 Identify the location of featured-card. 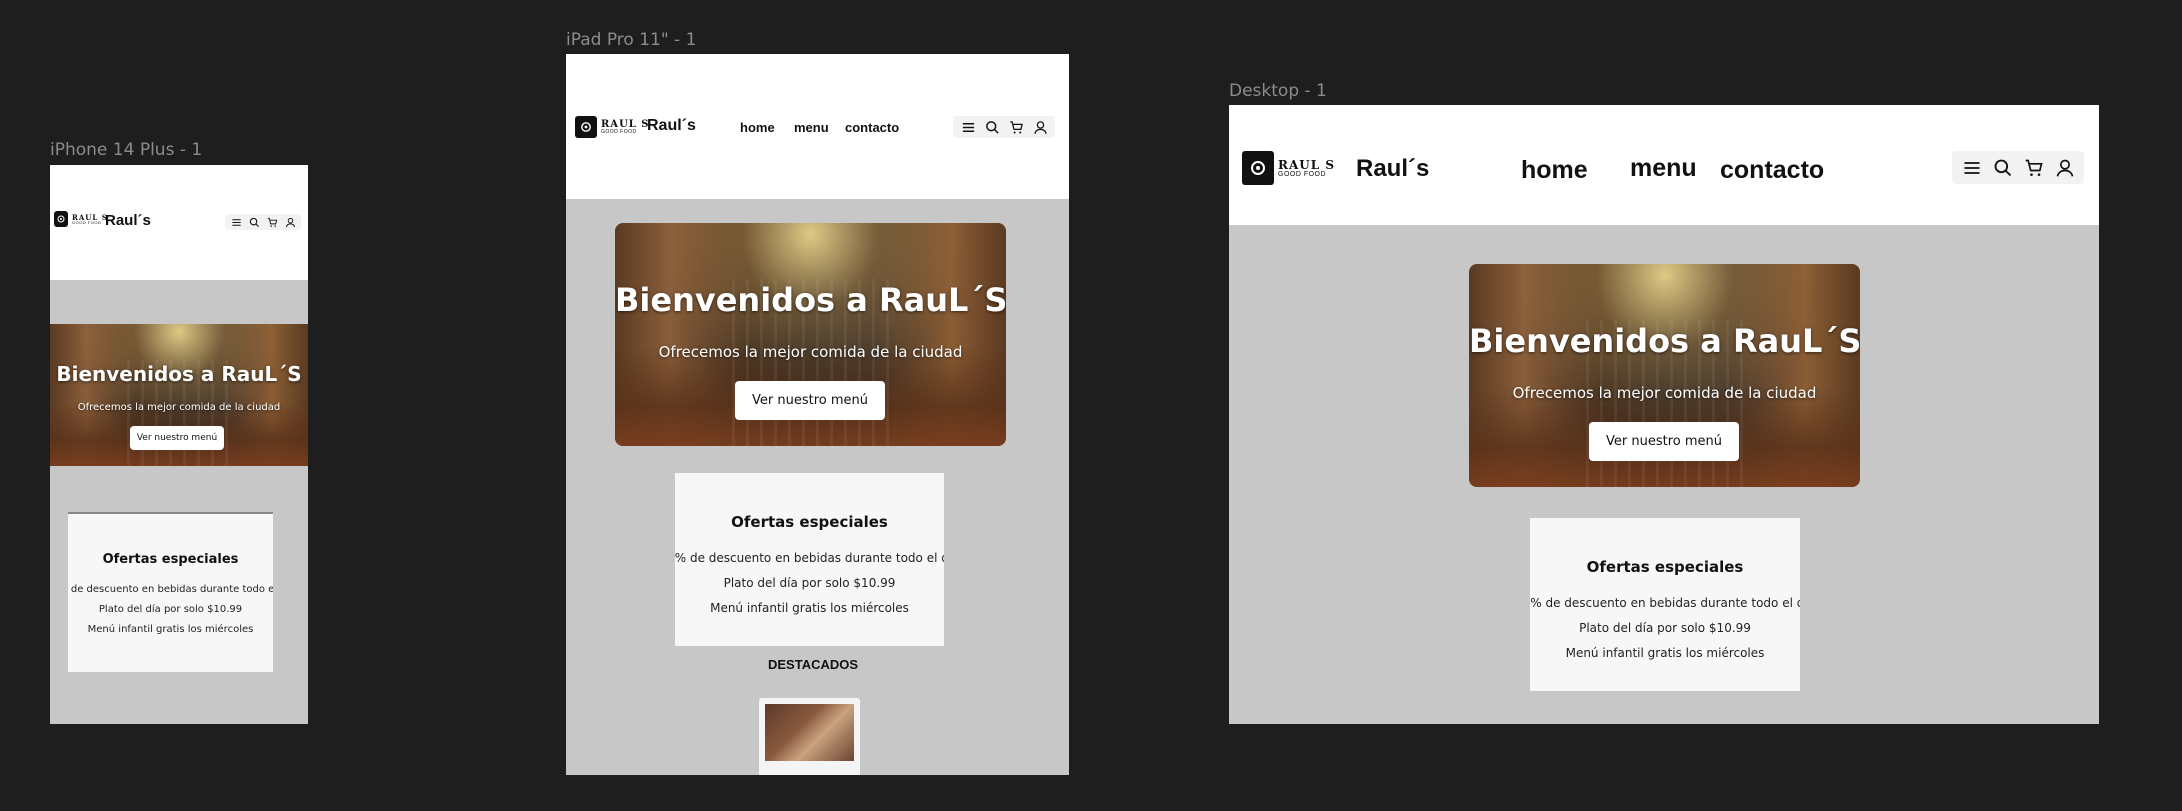
(809, 736).